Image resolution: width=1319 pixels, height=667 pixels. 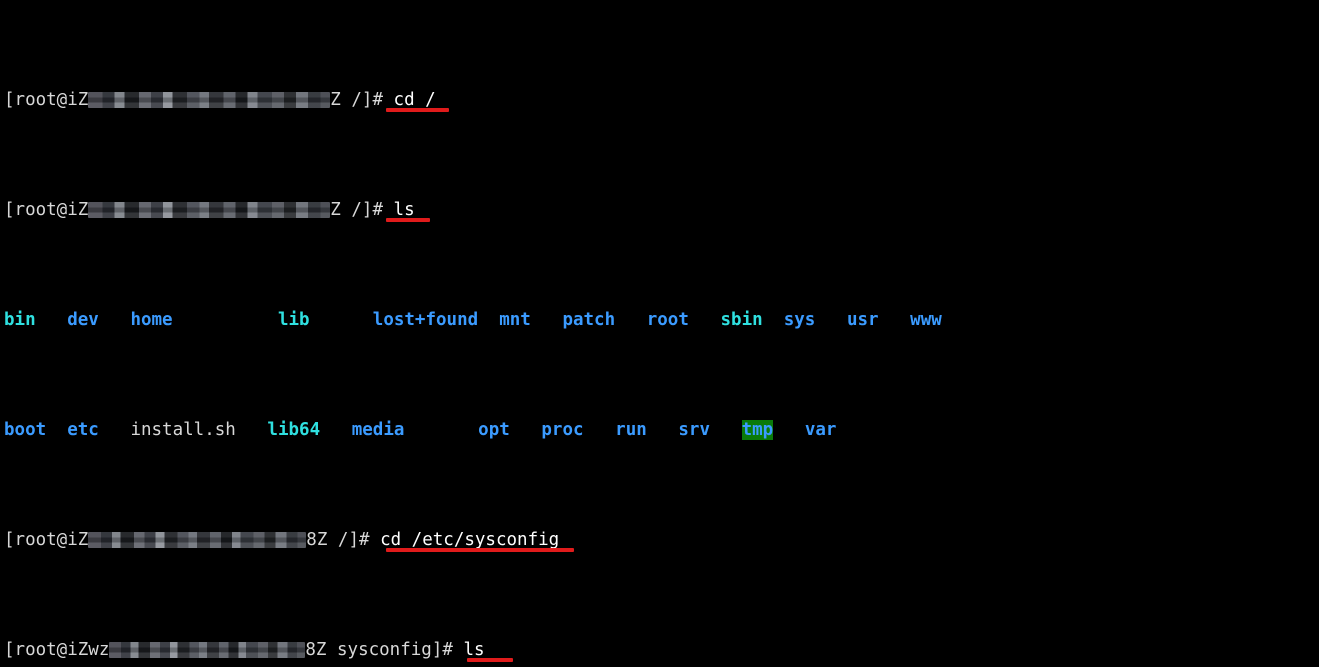 What do you see at coordinates (757, 430) in the screenshot?
I see `entry-tmp: tmp` at bounding box center [757, 430].